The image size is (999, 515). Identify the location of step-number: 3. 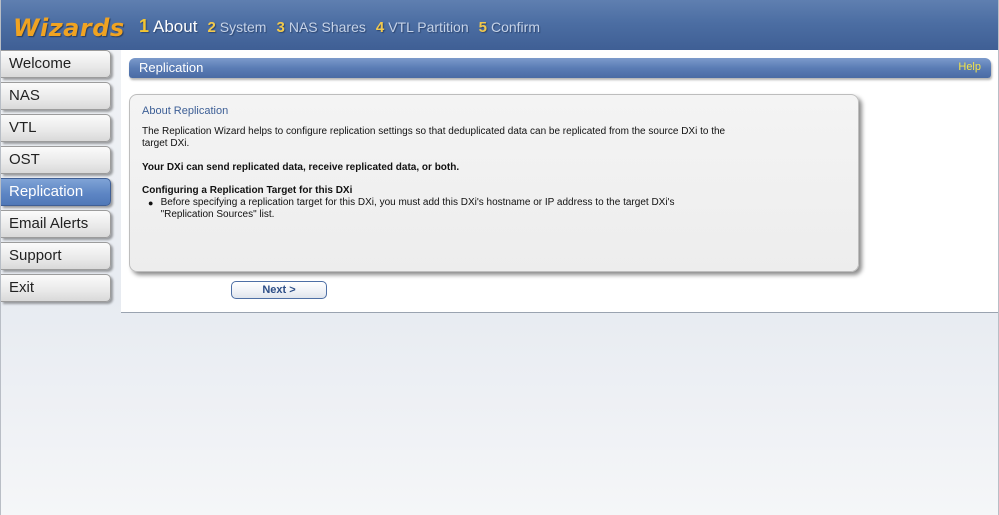
(280, 27).